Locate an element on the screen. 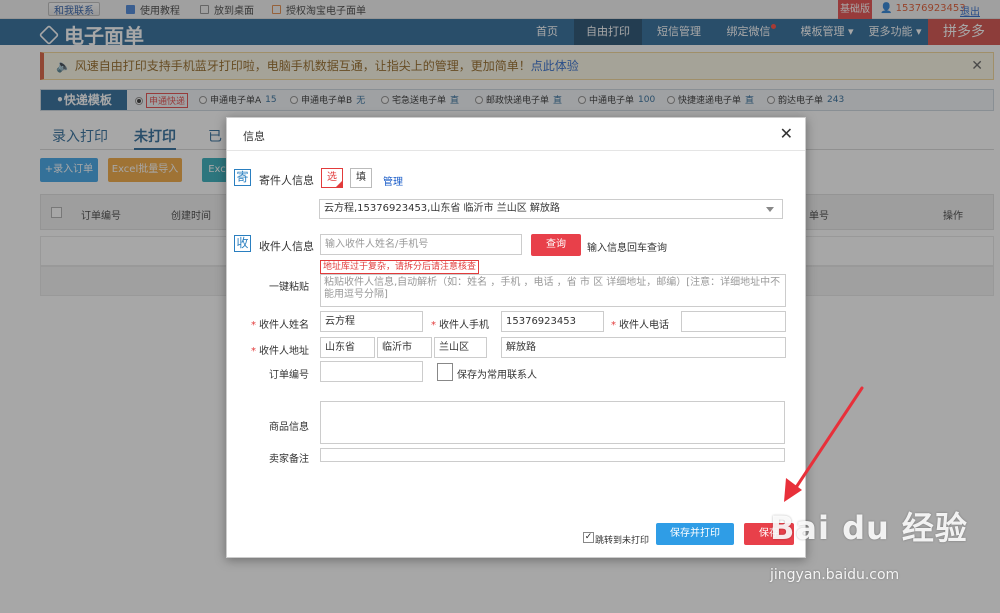 Image resolution: width=1000 pixels, height=613 pixels. baidu-watermark: Bai du 经验 jingyan.baidu.com is located at coordinates (869, 543).